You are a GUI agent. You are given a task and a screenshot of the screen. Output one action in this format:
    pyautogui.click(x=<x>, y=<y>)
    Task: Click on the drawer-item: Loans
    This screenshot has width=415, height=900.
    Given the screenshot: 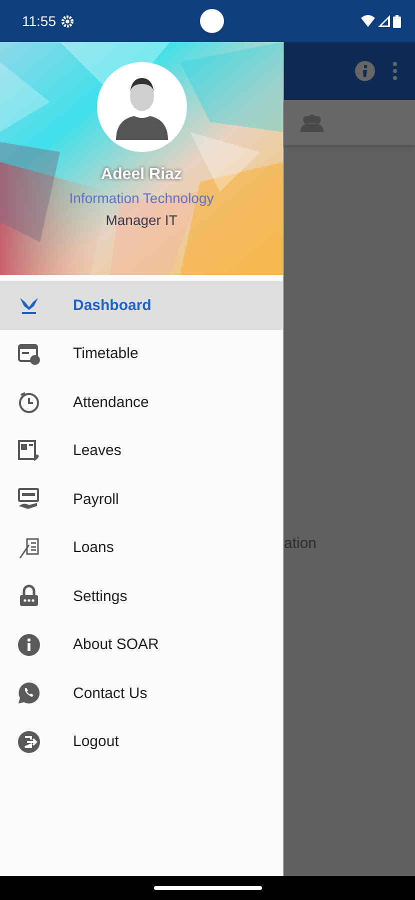 What is the action you would take?
    pyautogui.click(x=141, y=548)
    